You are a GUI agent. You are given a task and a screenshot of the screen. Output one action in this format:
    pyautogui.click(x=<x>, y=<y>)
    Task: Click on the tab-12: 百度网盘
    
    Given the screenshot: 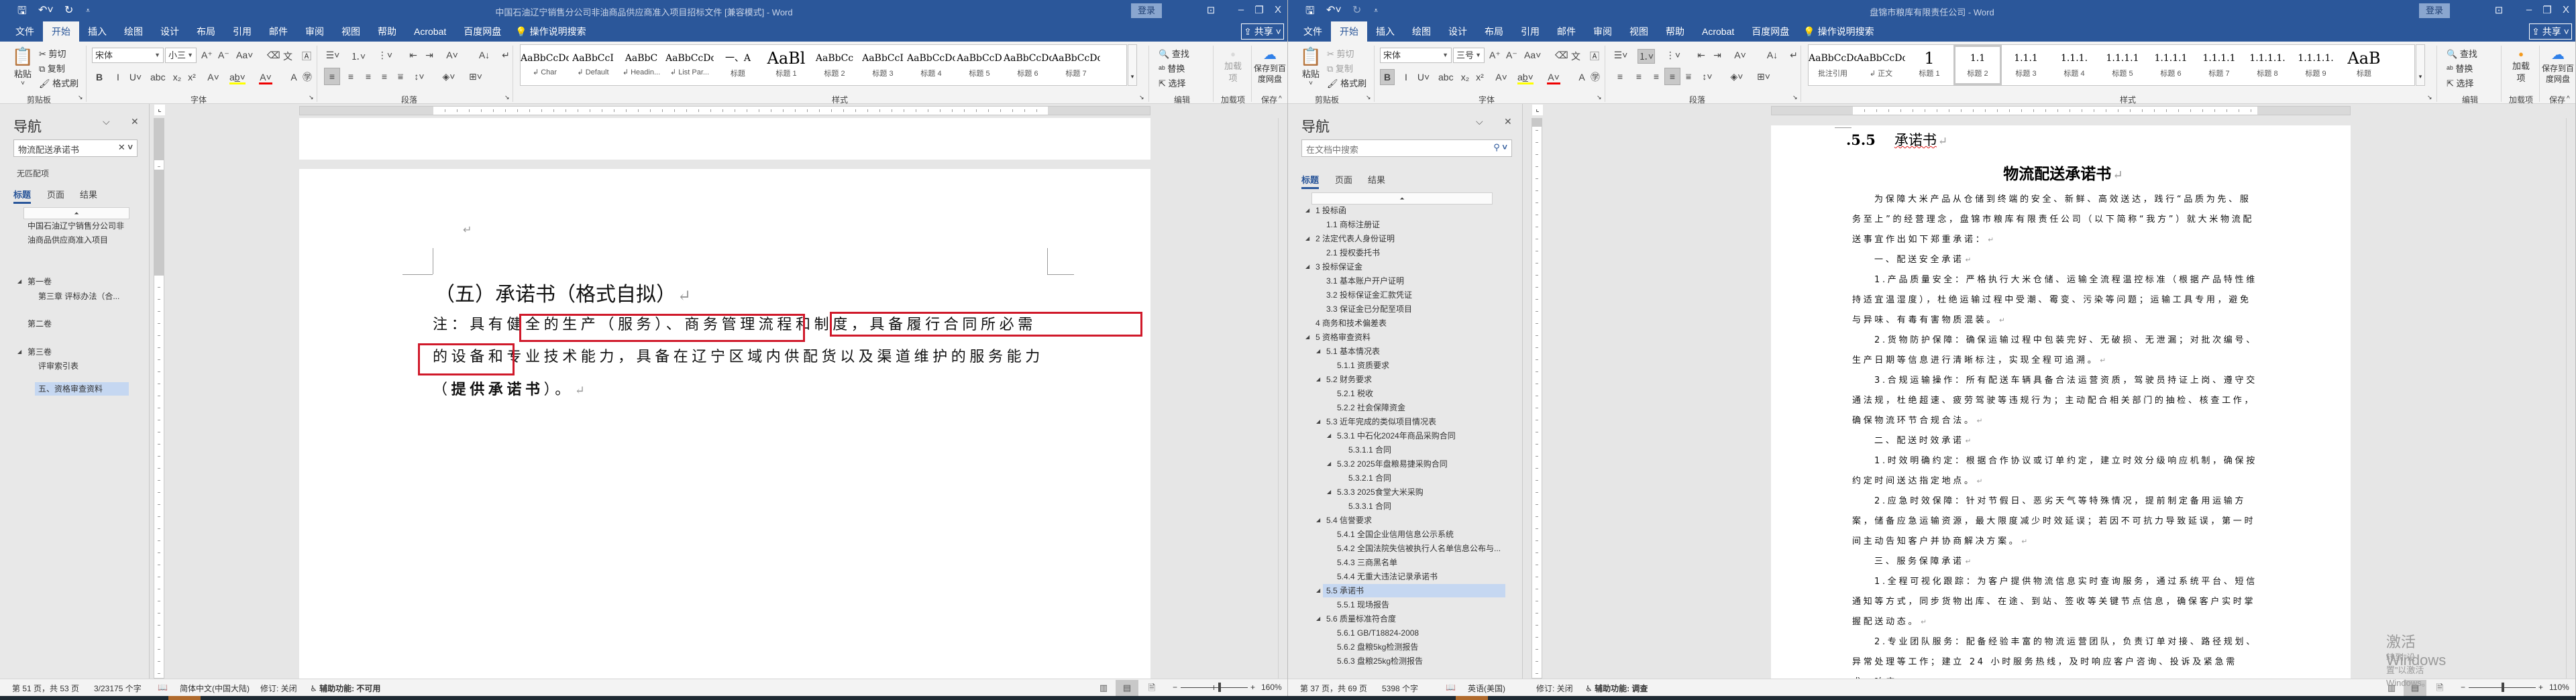 What is the action you would take?
    pyautogui.click(x=1770, y=31)
    